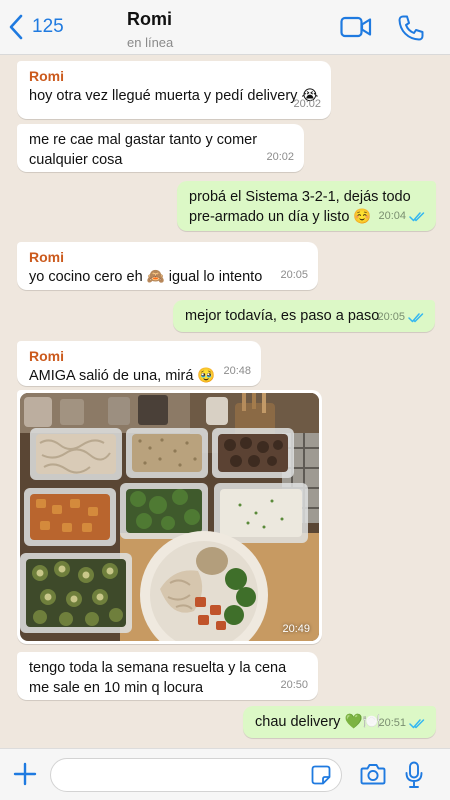  I want to click on camera-icon, so click(373, 774).